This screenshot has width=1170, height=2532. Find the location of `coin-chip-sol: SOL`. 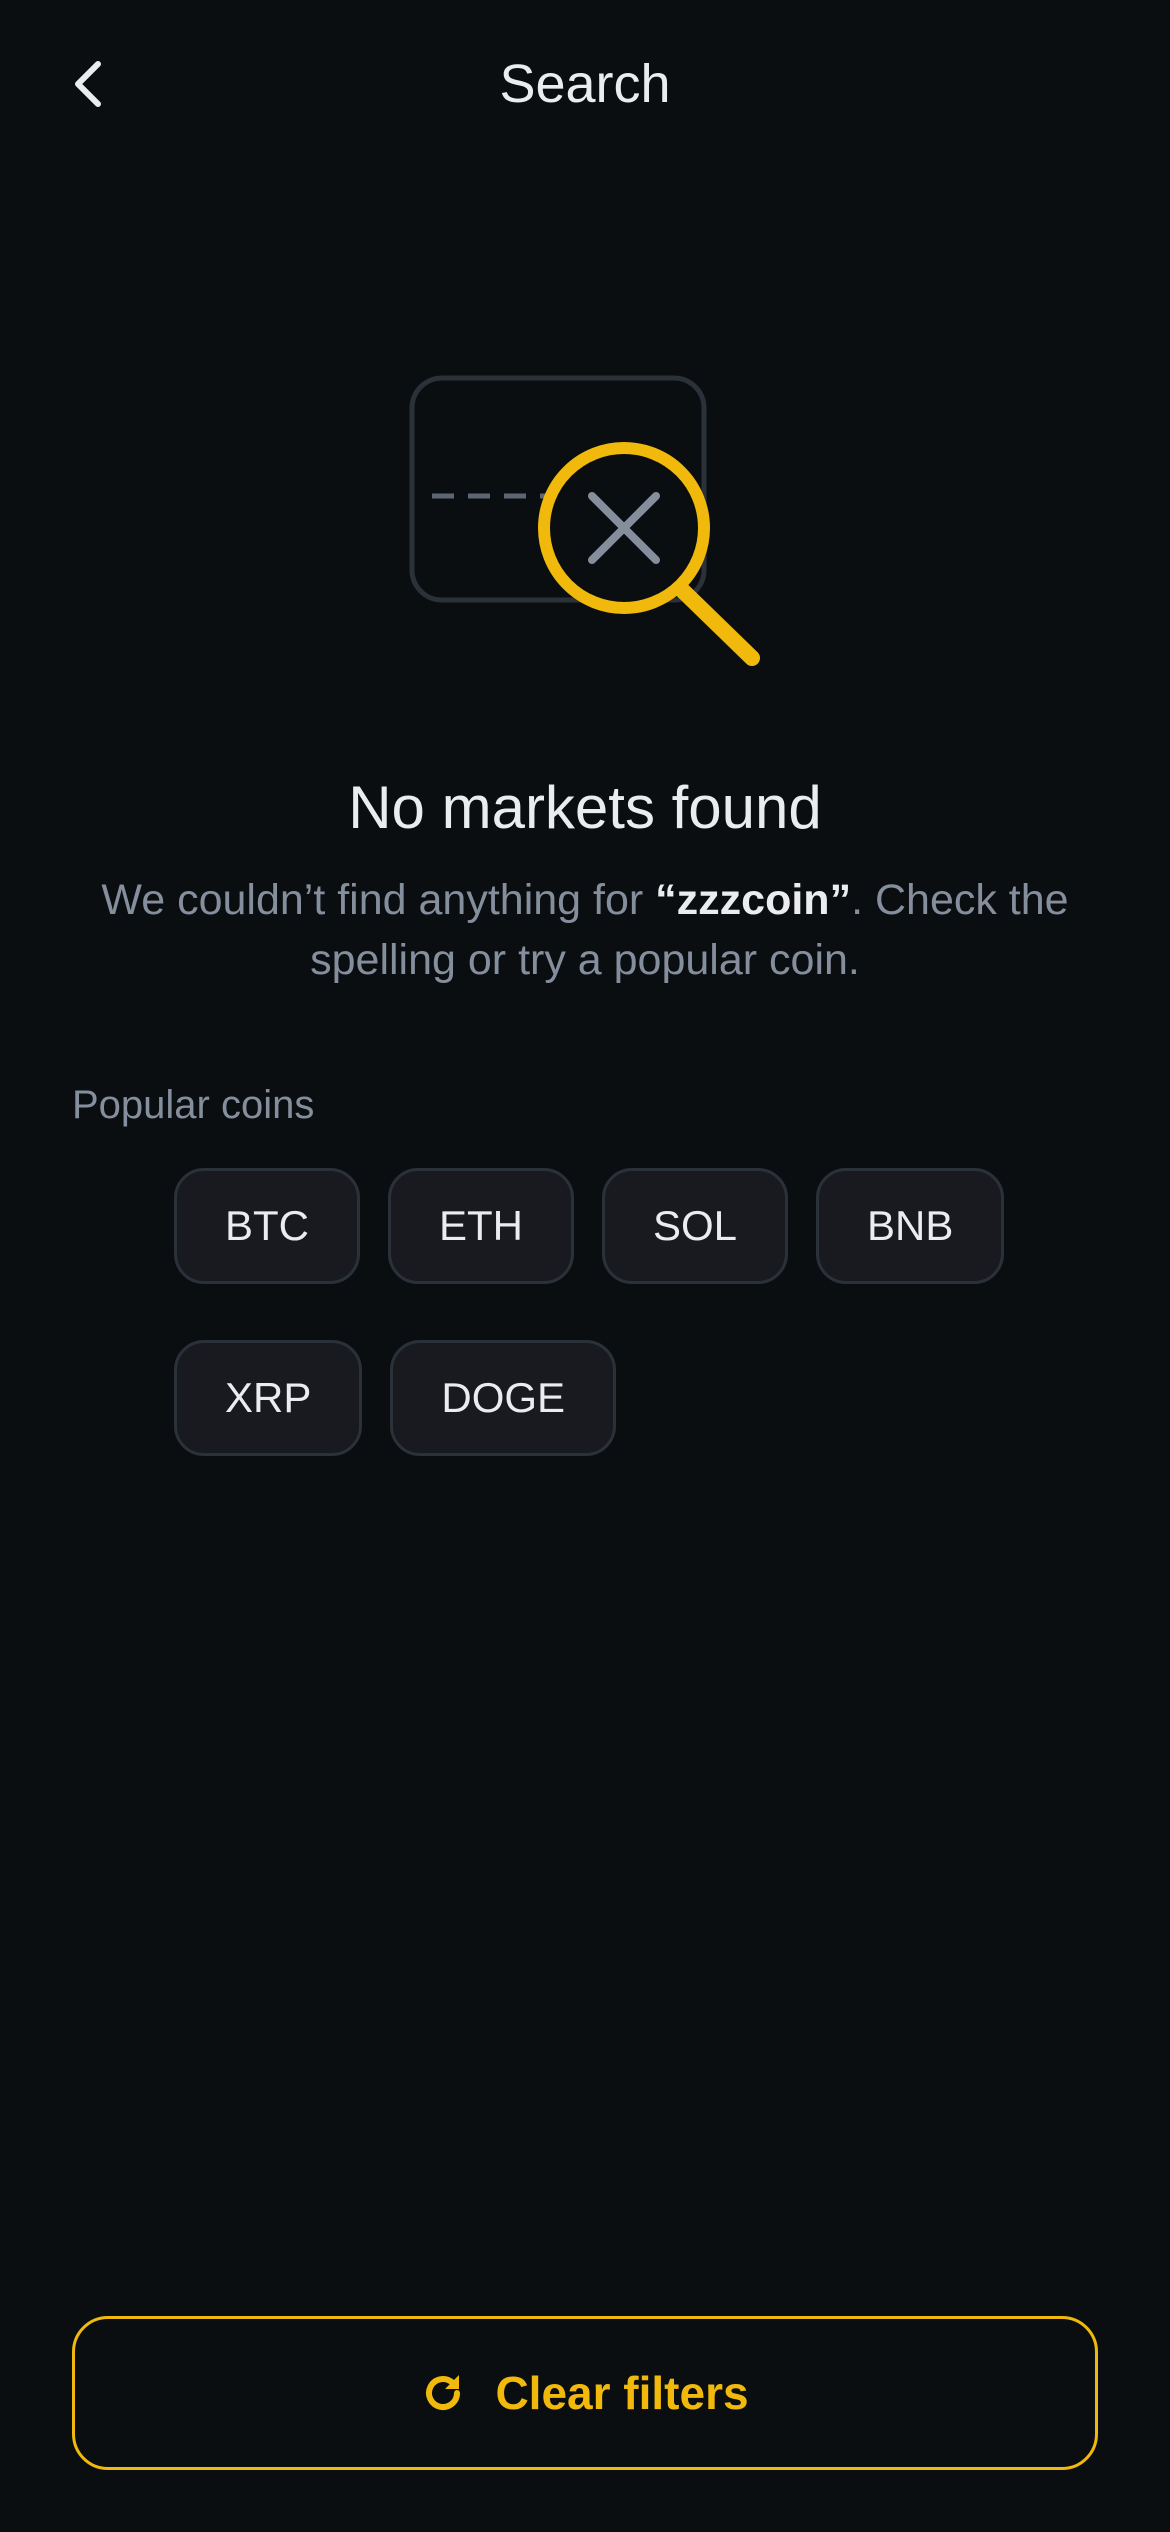

coin-chip-sol: SOL is located at coordinates (695, 1226).